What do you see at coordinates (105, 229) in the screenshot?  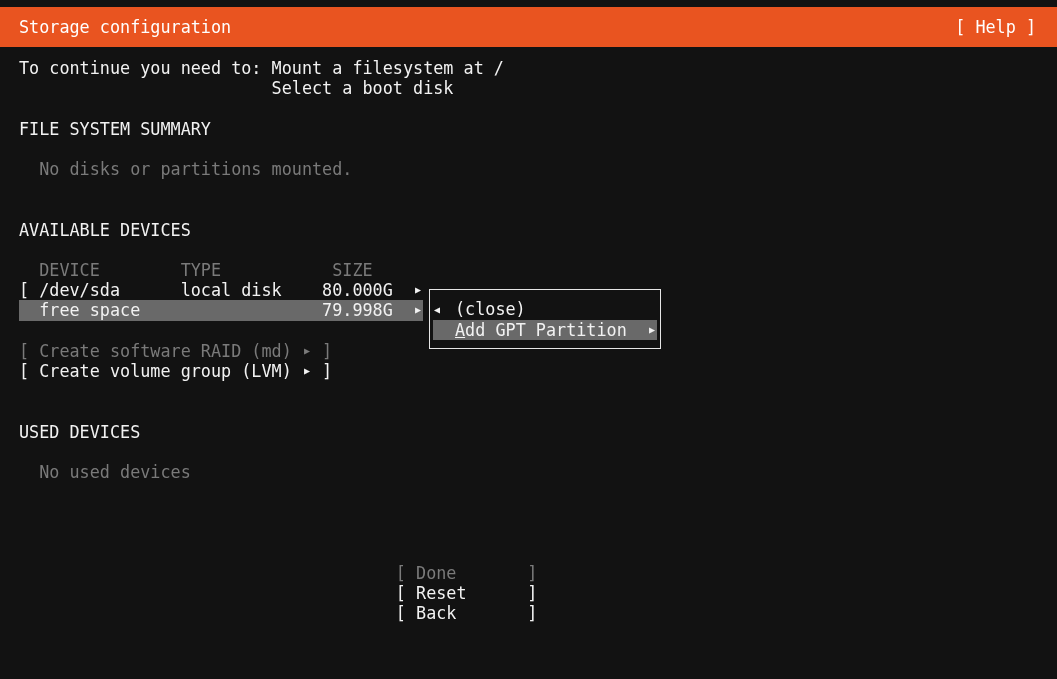 I see `section-heading: AVAILABLE DEVICES` at bounding box center [105, 229].